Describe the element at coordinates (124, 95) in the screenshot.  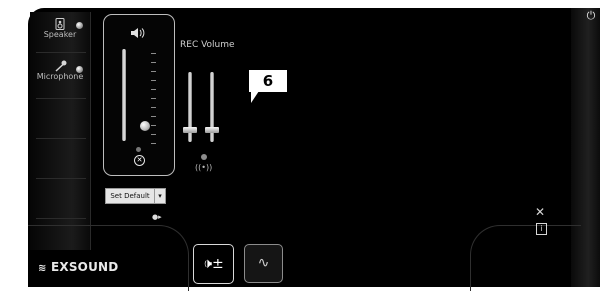
I see `volume-slider-track` at that location.